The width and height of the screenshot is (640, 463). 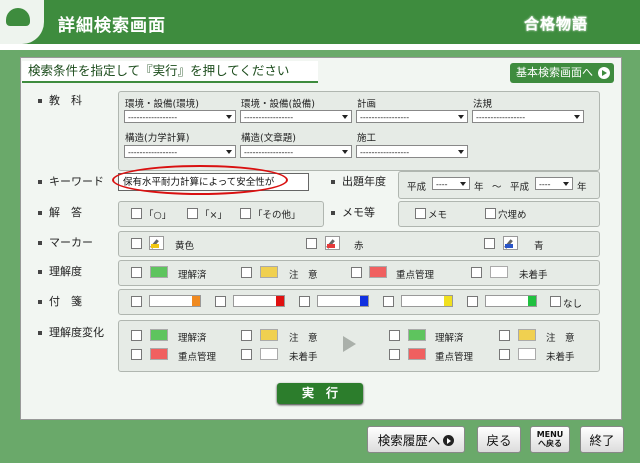 I want to click on sticky-yellow-checkbox, so click(x=388, y=301).